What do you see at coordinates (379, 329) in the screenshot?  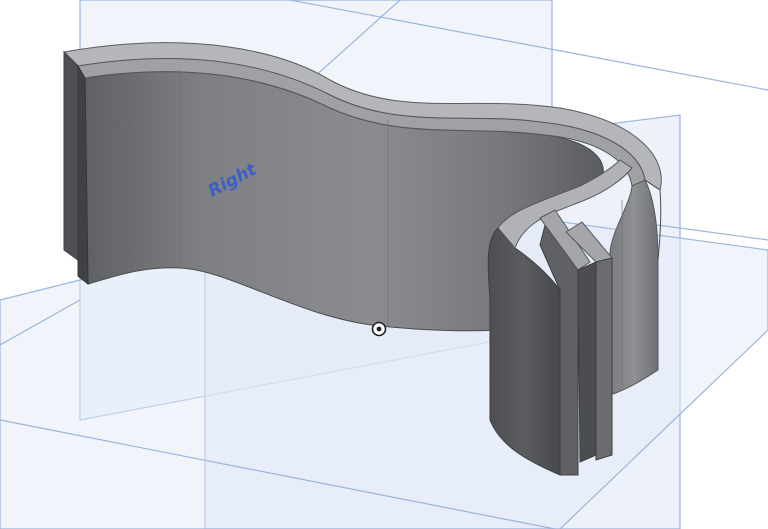 I see `origin-icon` at bounding box center [379, 329].